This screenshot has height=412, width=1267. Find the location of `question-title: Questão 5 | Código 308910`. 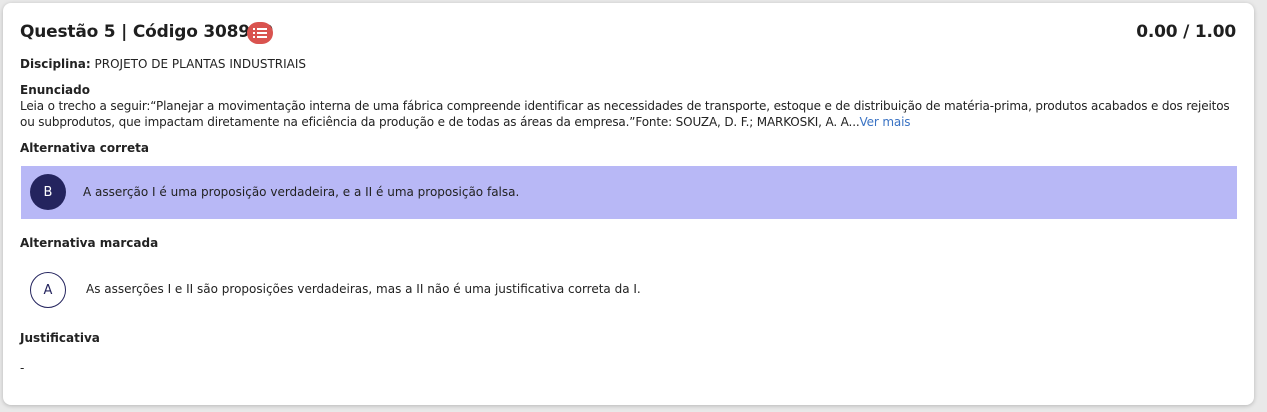

question-title: Questão 5 | Código 308910 is located at coordinates (147, 32).